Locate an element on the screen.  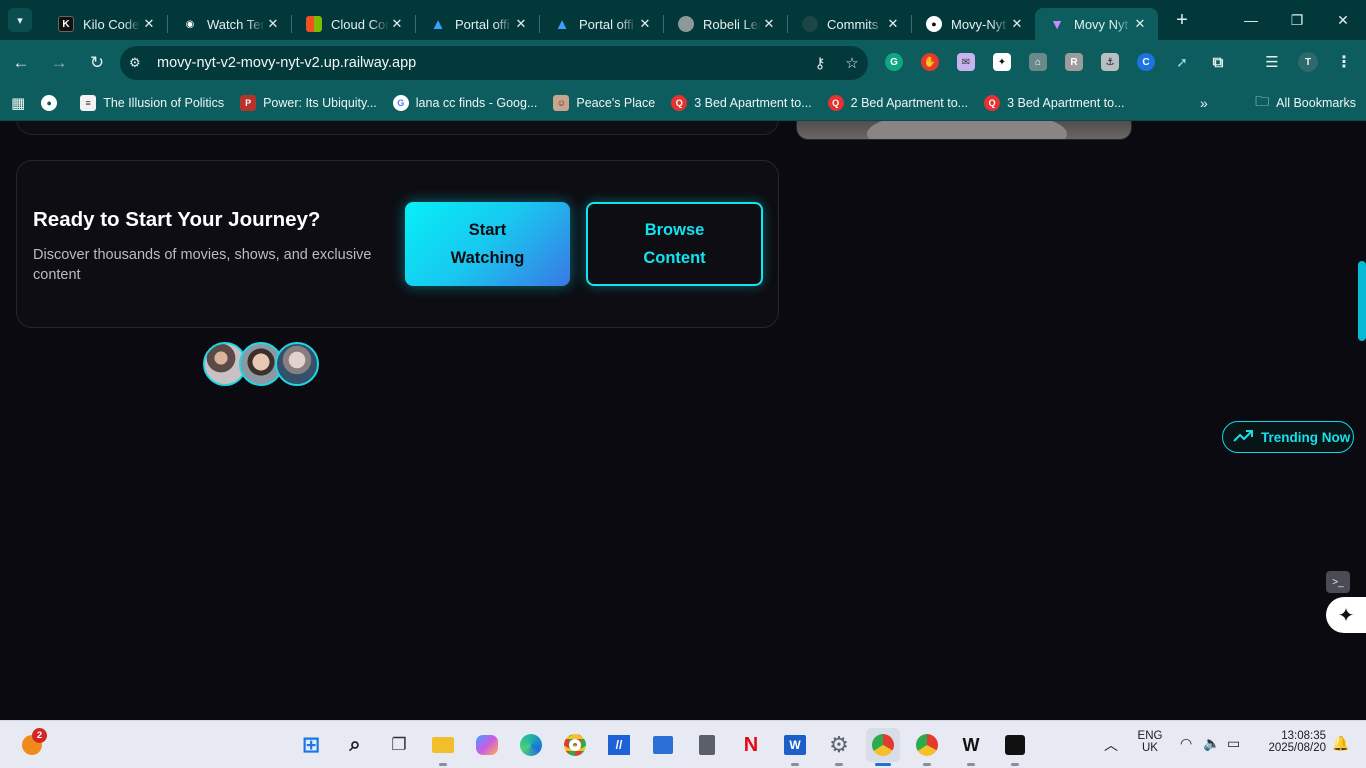
store-icon is located at coordinates (663, 745).